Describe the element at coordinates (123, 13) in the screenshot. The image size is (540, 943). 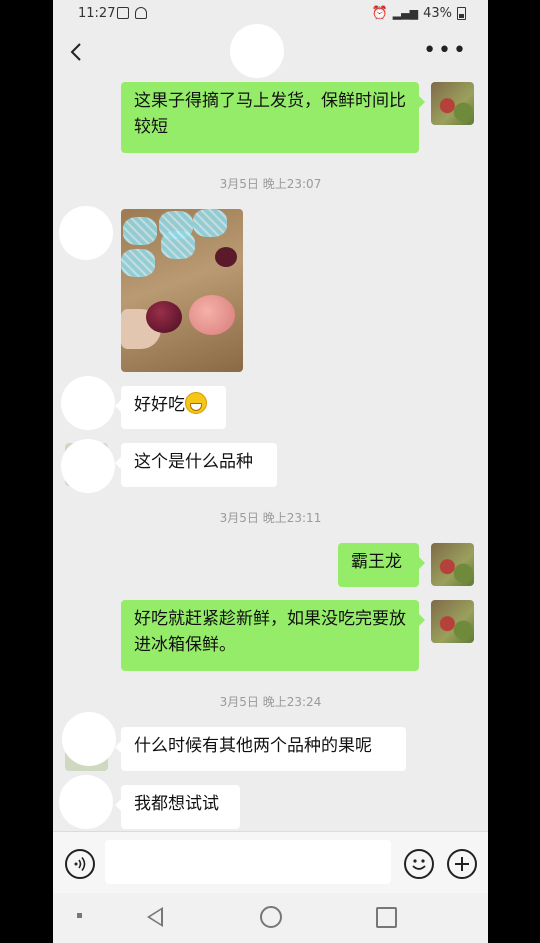
I see `message-notification-icon` at that location.